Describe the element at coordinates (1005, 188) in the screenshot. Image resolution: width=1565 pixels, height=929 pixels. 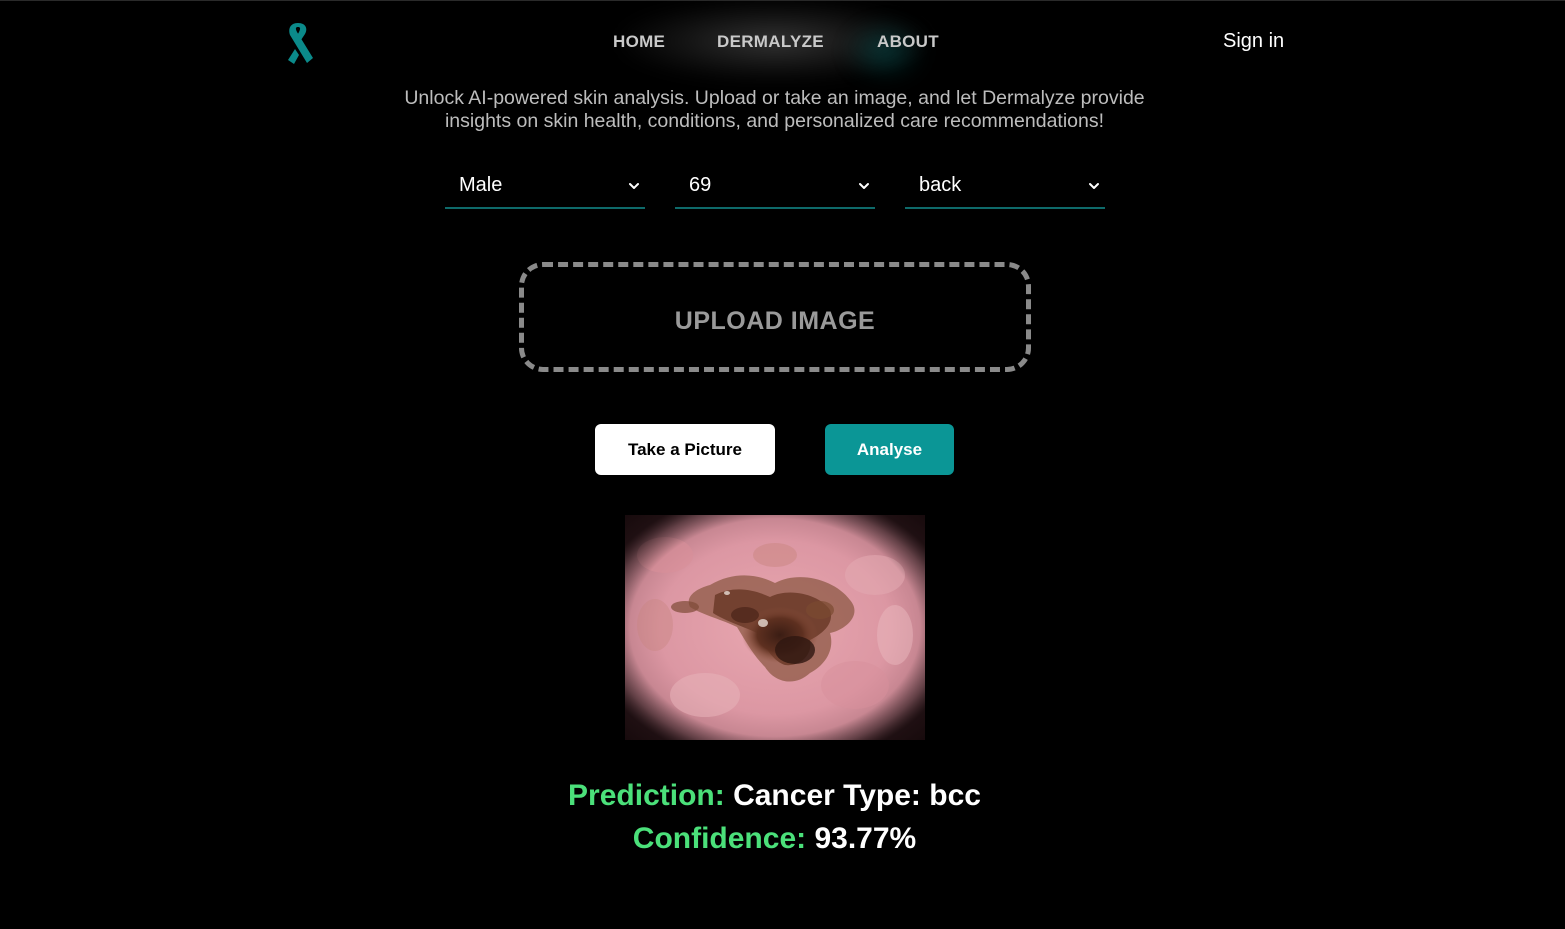
I see `location-select: back` at that location.